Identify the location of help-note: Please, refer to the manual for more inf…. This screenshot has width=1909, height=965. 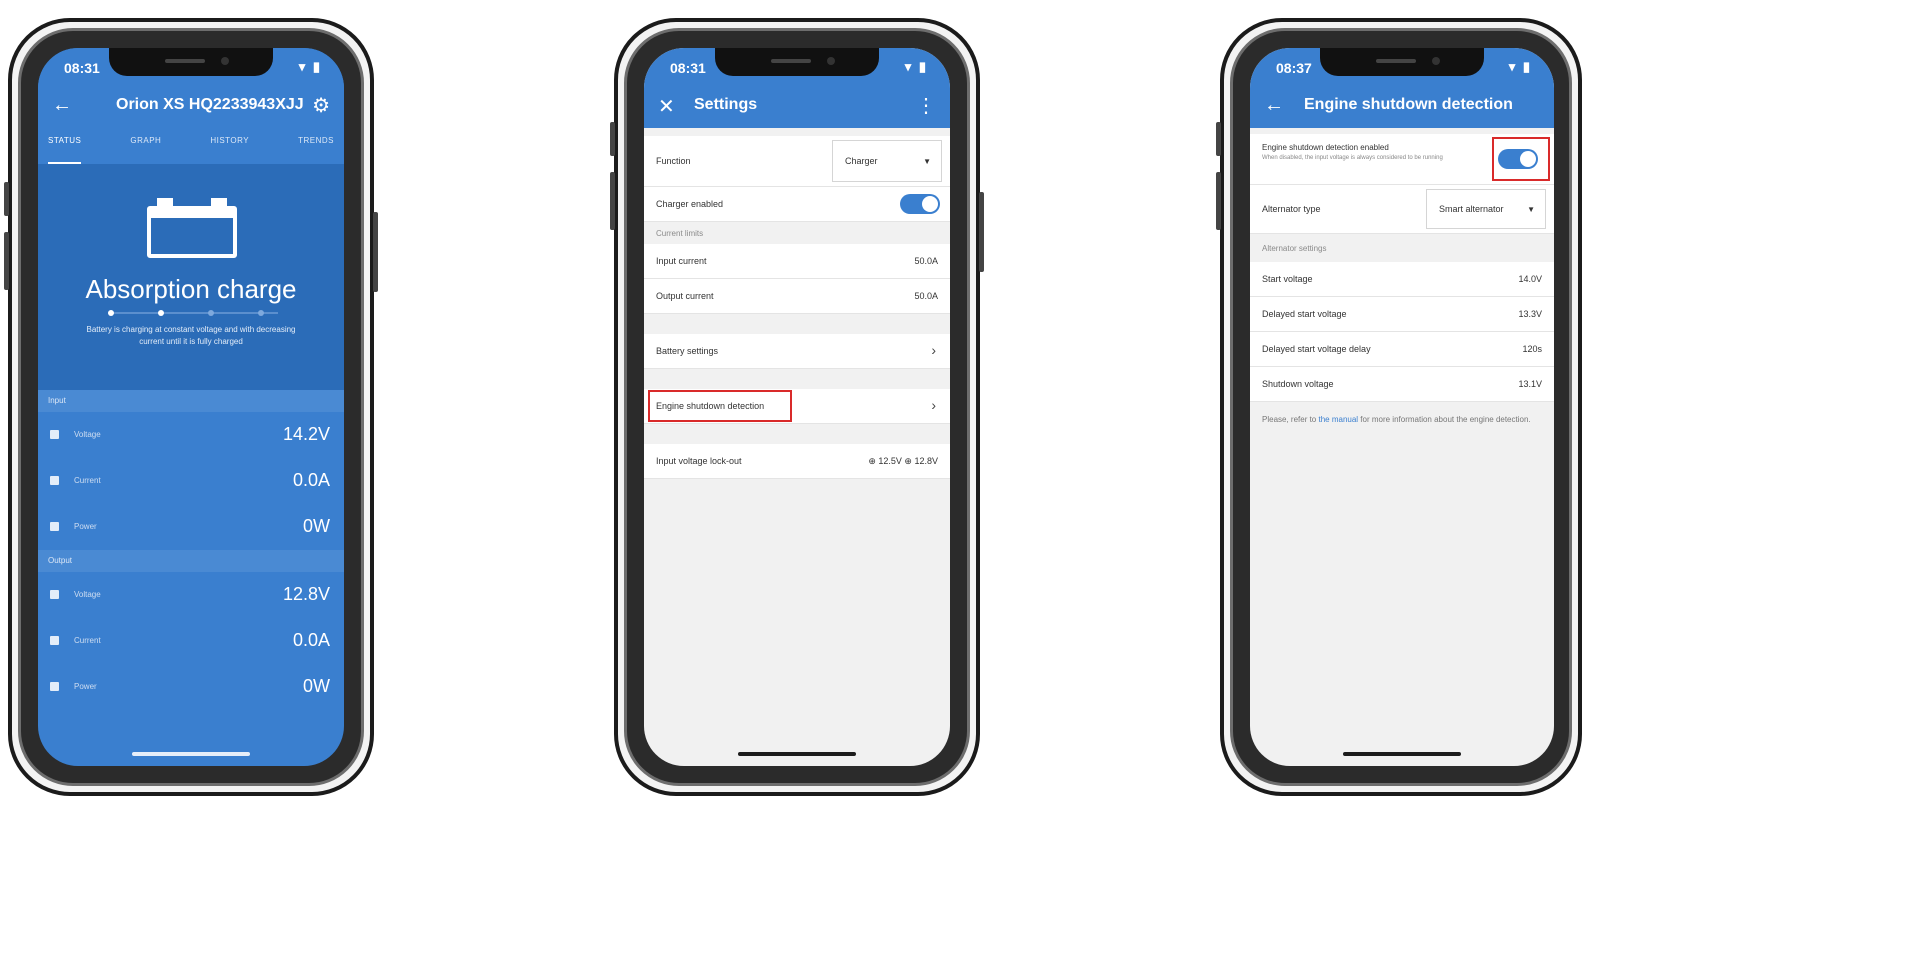
(1402, 420).